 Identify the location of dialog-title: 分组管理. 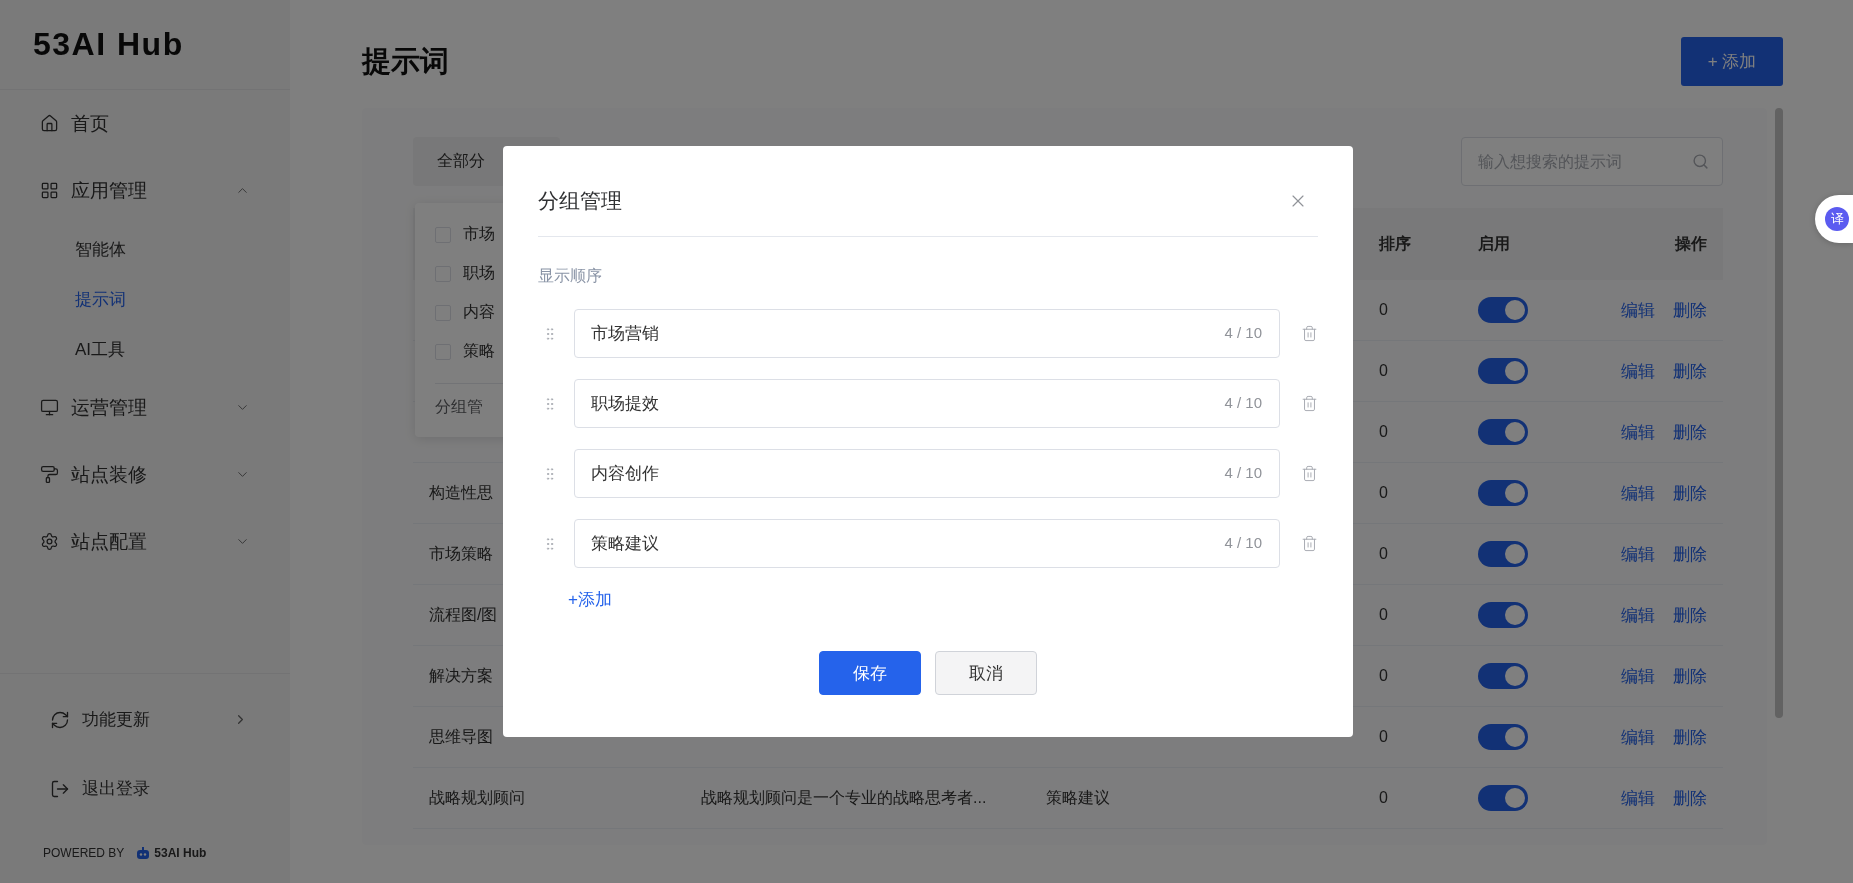
(580, 201).